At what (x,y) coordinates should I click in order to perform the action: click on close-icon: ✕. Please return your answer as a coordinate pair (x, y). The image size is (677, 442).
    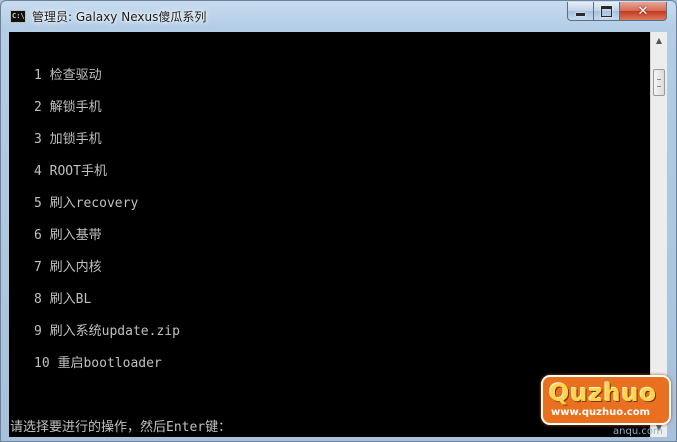
    Looking at the image, I should click on (643, 11).